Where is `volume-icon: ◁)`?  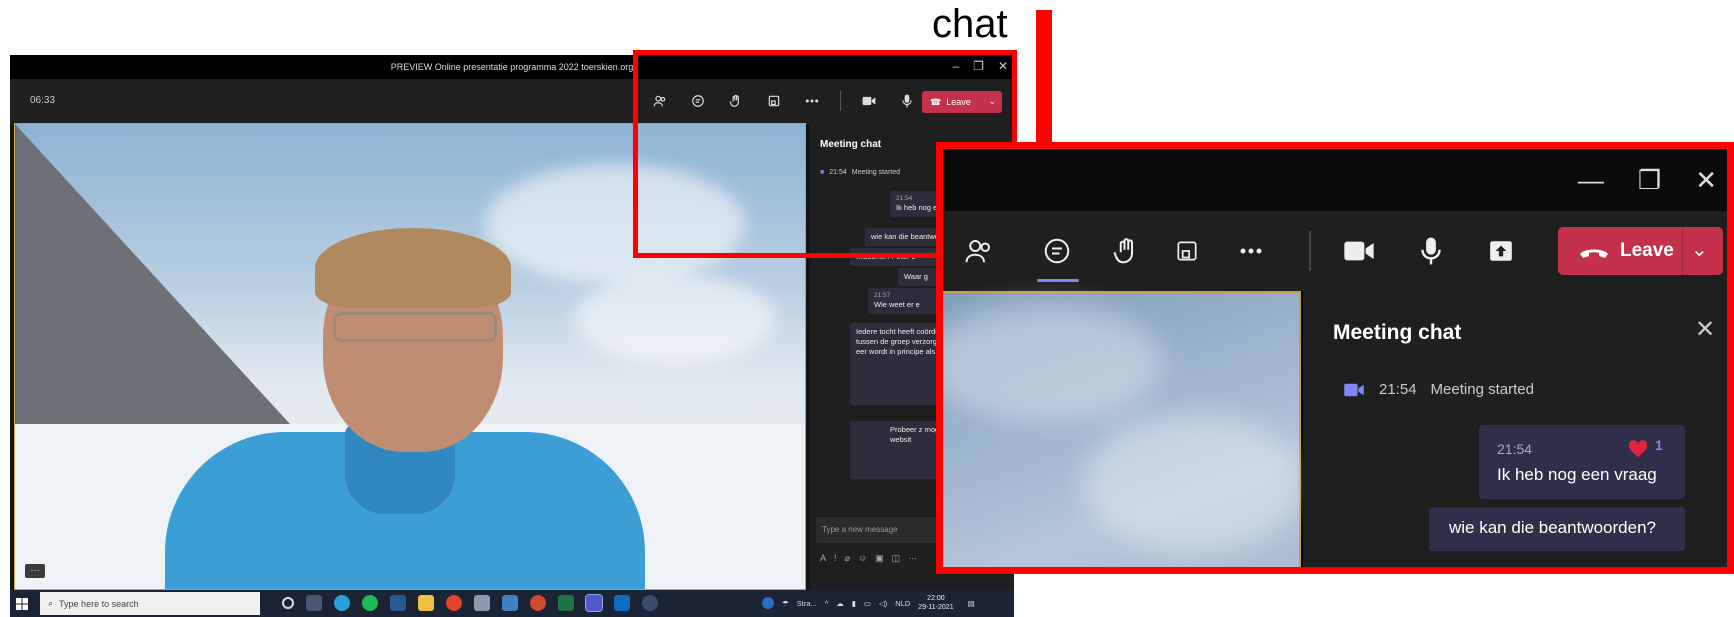 volume-icon: ◁) is located at coordinates (883, 603).